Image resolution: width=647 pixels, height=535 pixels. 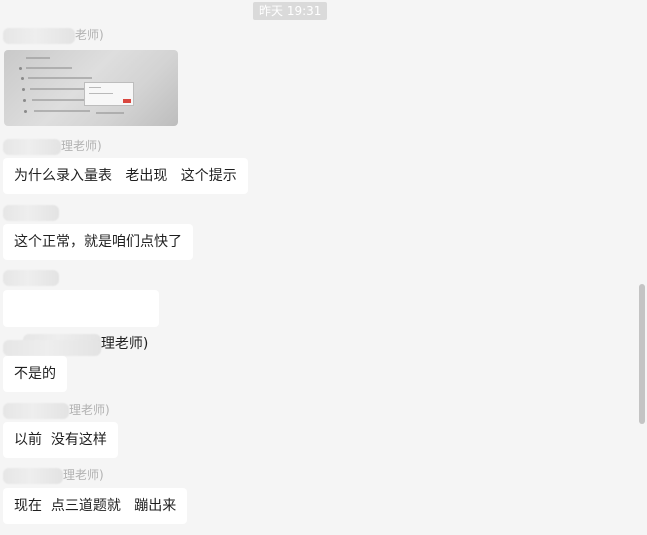 What do you see at coordinates (81, 322) in the screenshot?
I see `message-bubble: 理老师)` at bounding box center [81, 322].